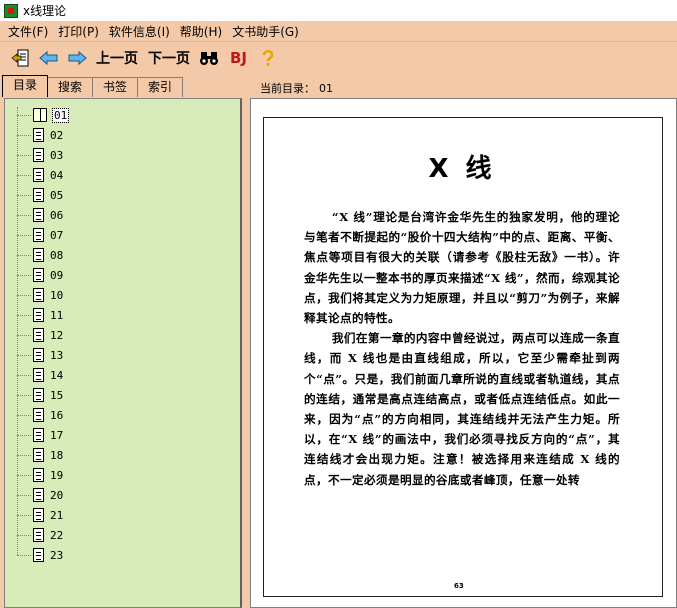 The image size is (677, 608). I want to click on tree-item-label: 09, so click(57, 275).